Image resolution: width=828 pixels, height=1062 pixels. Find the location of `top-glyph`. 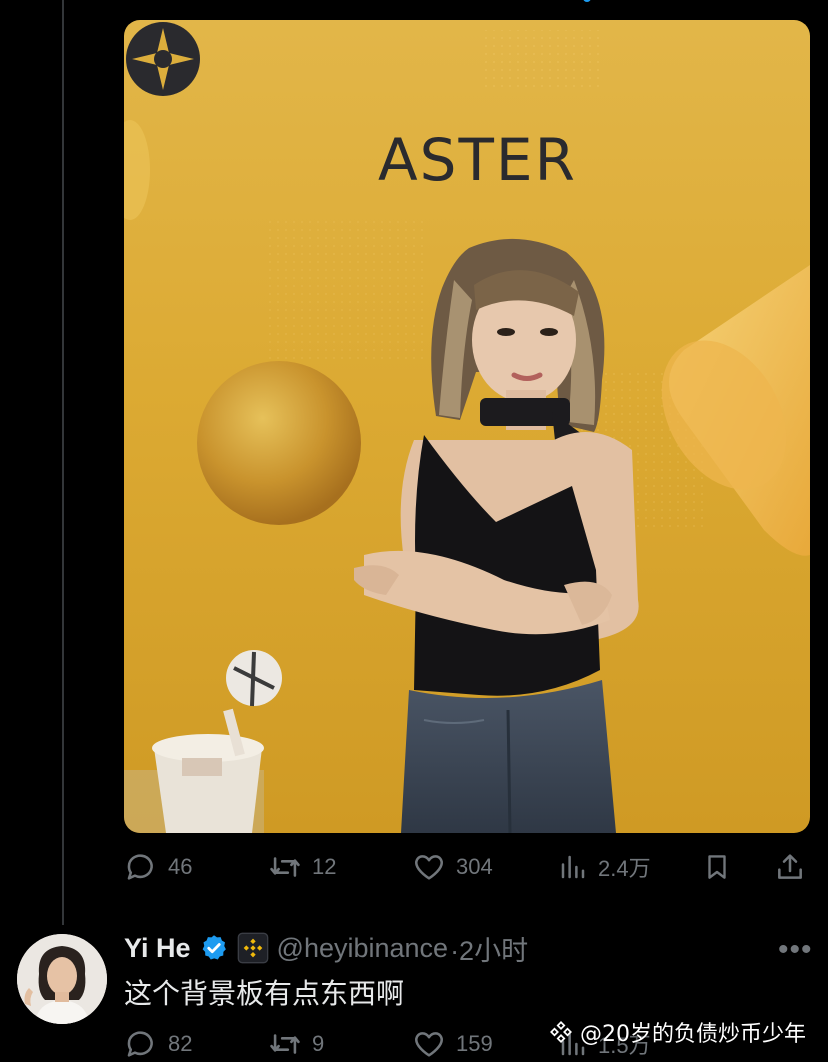

top-glyph is located at coordinates (587, 1).